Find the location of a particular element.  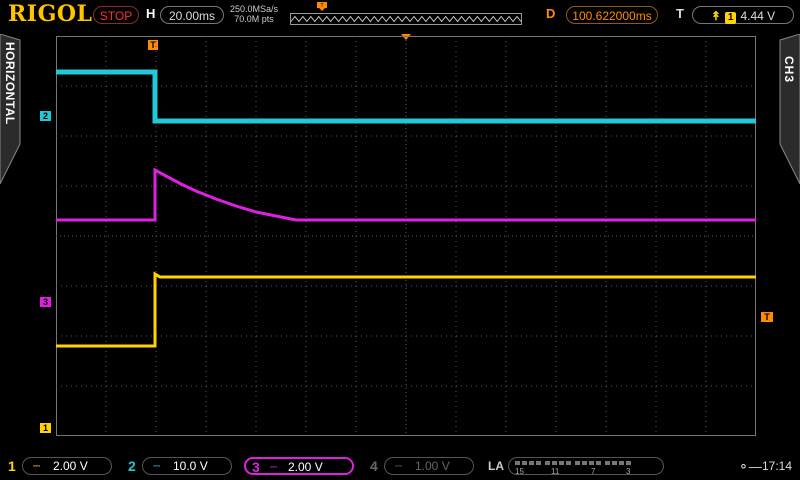

memory-trigger-icon: T is located at coordinates (322, 6).